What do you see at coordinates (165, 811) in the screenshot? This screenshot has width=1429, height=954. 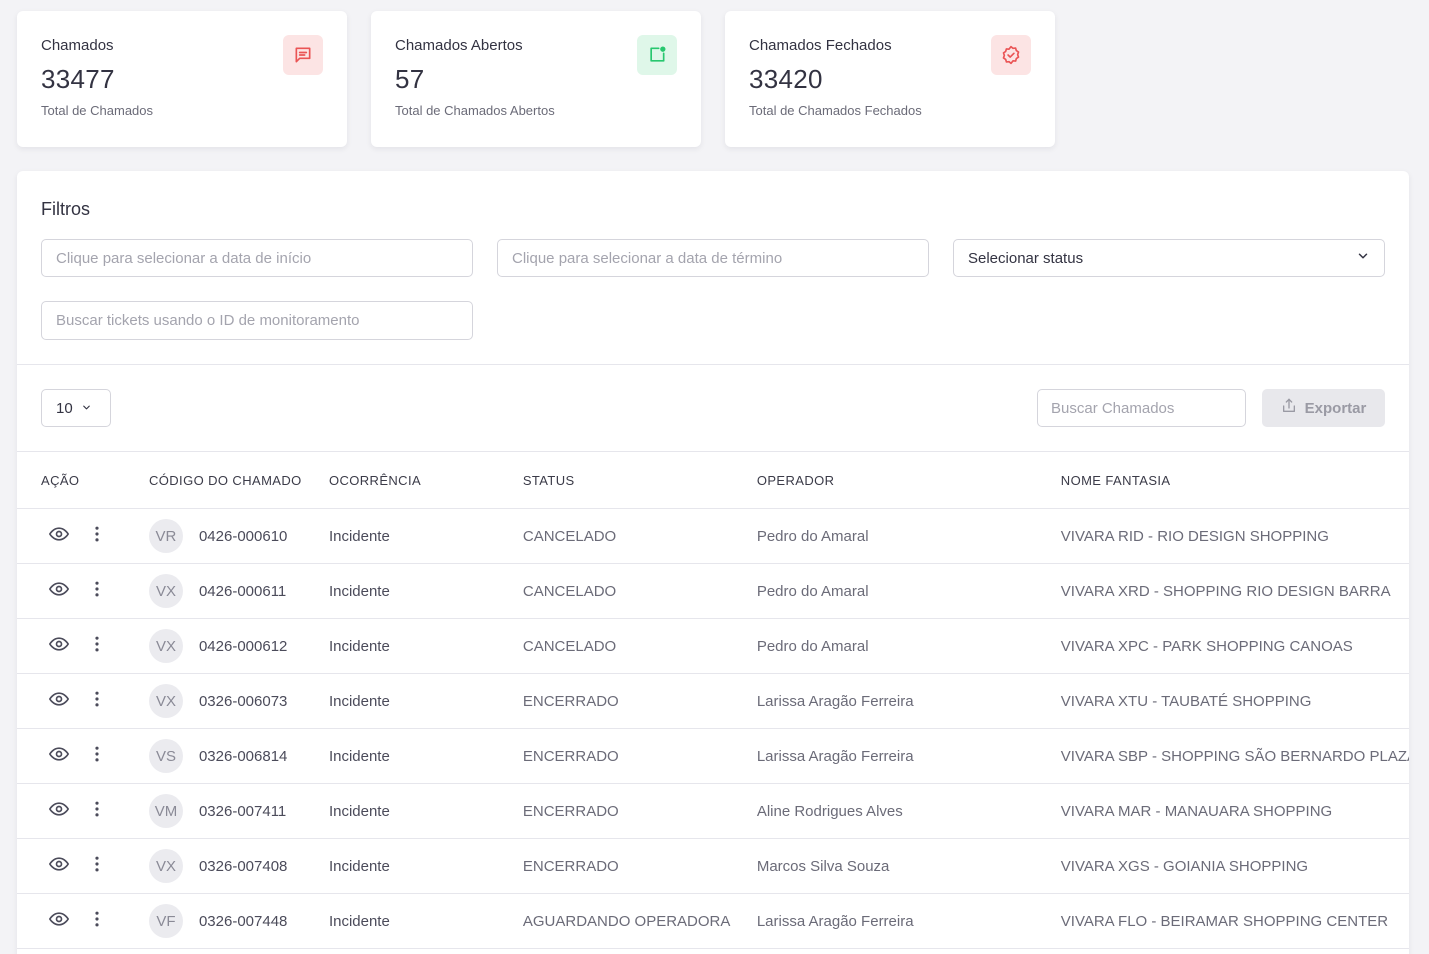 I see `avatar: VM` at bounding box center [165, 811].